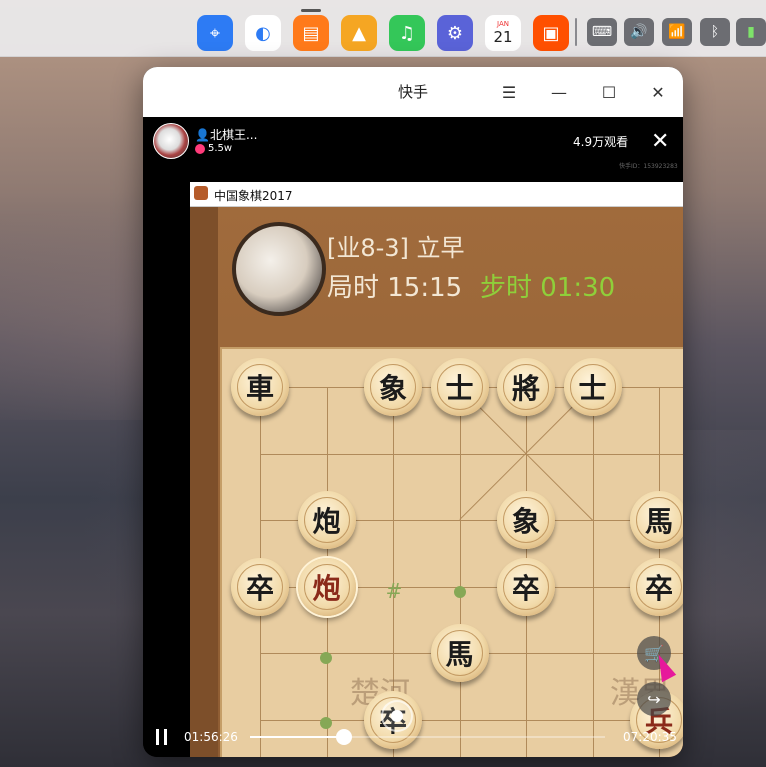 Image resolution: width=766 pixels, height=767 pixels. What do you see at coordinates (436, 194) in the screenshot?
I see `game-app-titlebar: 中国象棋2017` at bounding box center [436, 194].